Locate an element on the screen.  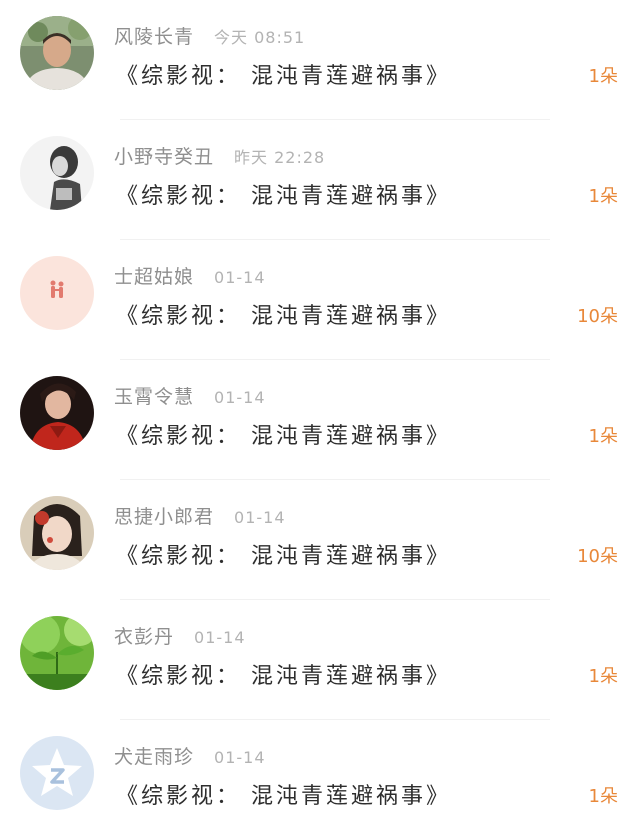
user-name: 小野寺癸丑 is located at coordinates (164, 155).